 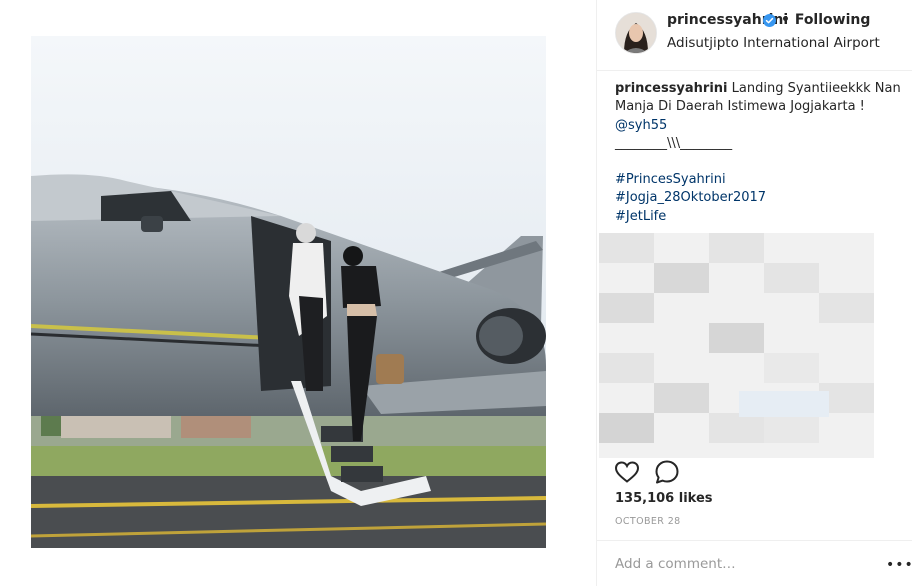 What do you see at coordinates (769, 20) in the screenshot?
I see `verified-badge-icon` at bounding box center [769, 20].